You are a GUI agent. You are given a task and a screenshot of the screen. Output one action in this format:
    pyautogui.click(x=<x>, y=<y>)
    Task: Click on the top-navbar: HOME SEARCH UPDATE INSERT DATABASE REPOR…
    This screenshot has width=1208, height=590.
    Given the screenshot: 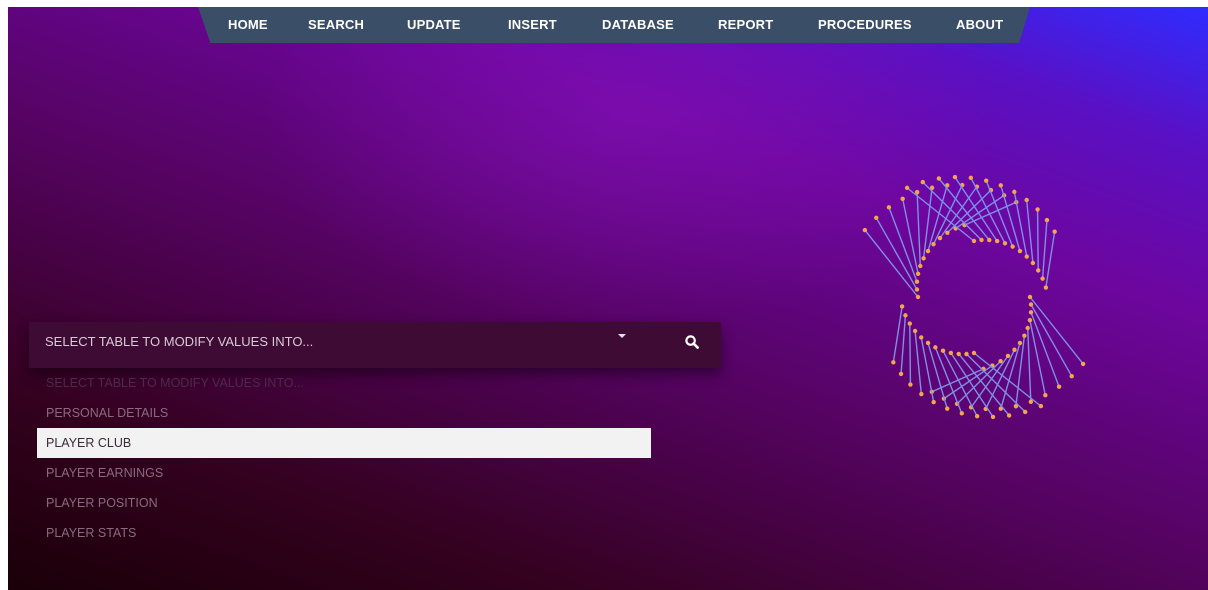 What is the action you would take?
    pyautogui.click(x=614, y=25)
    